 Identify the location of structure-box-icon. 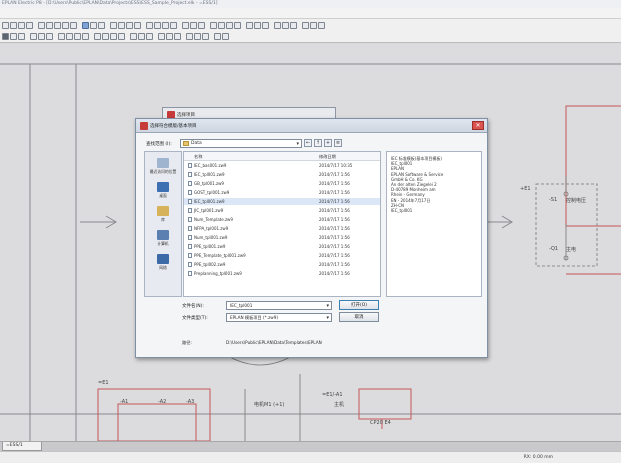
(141, 36).